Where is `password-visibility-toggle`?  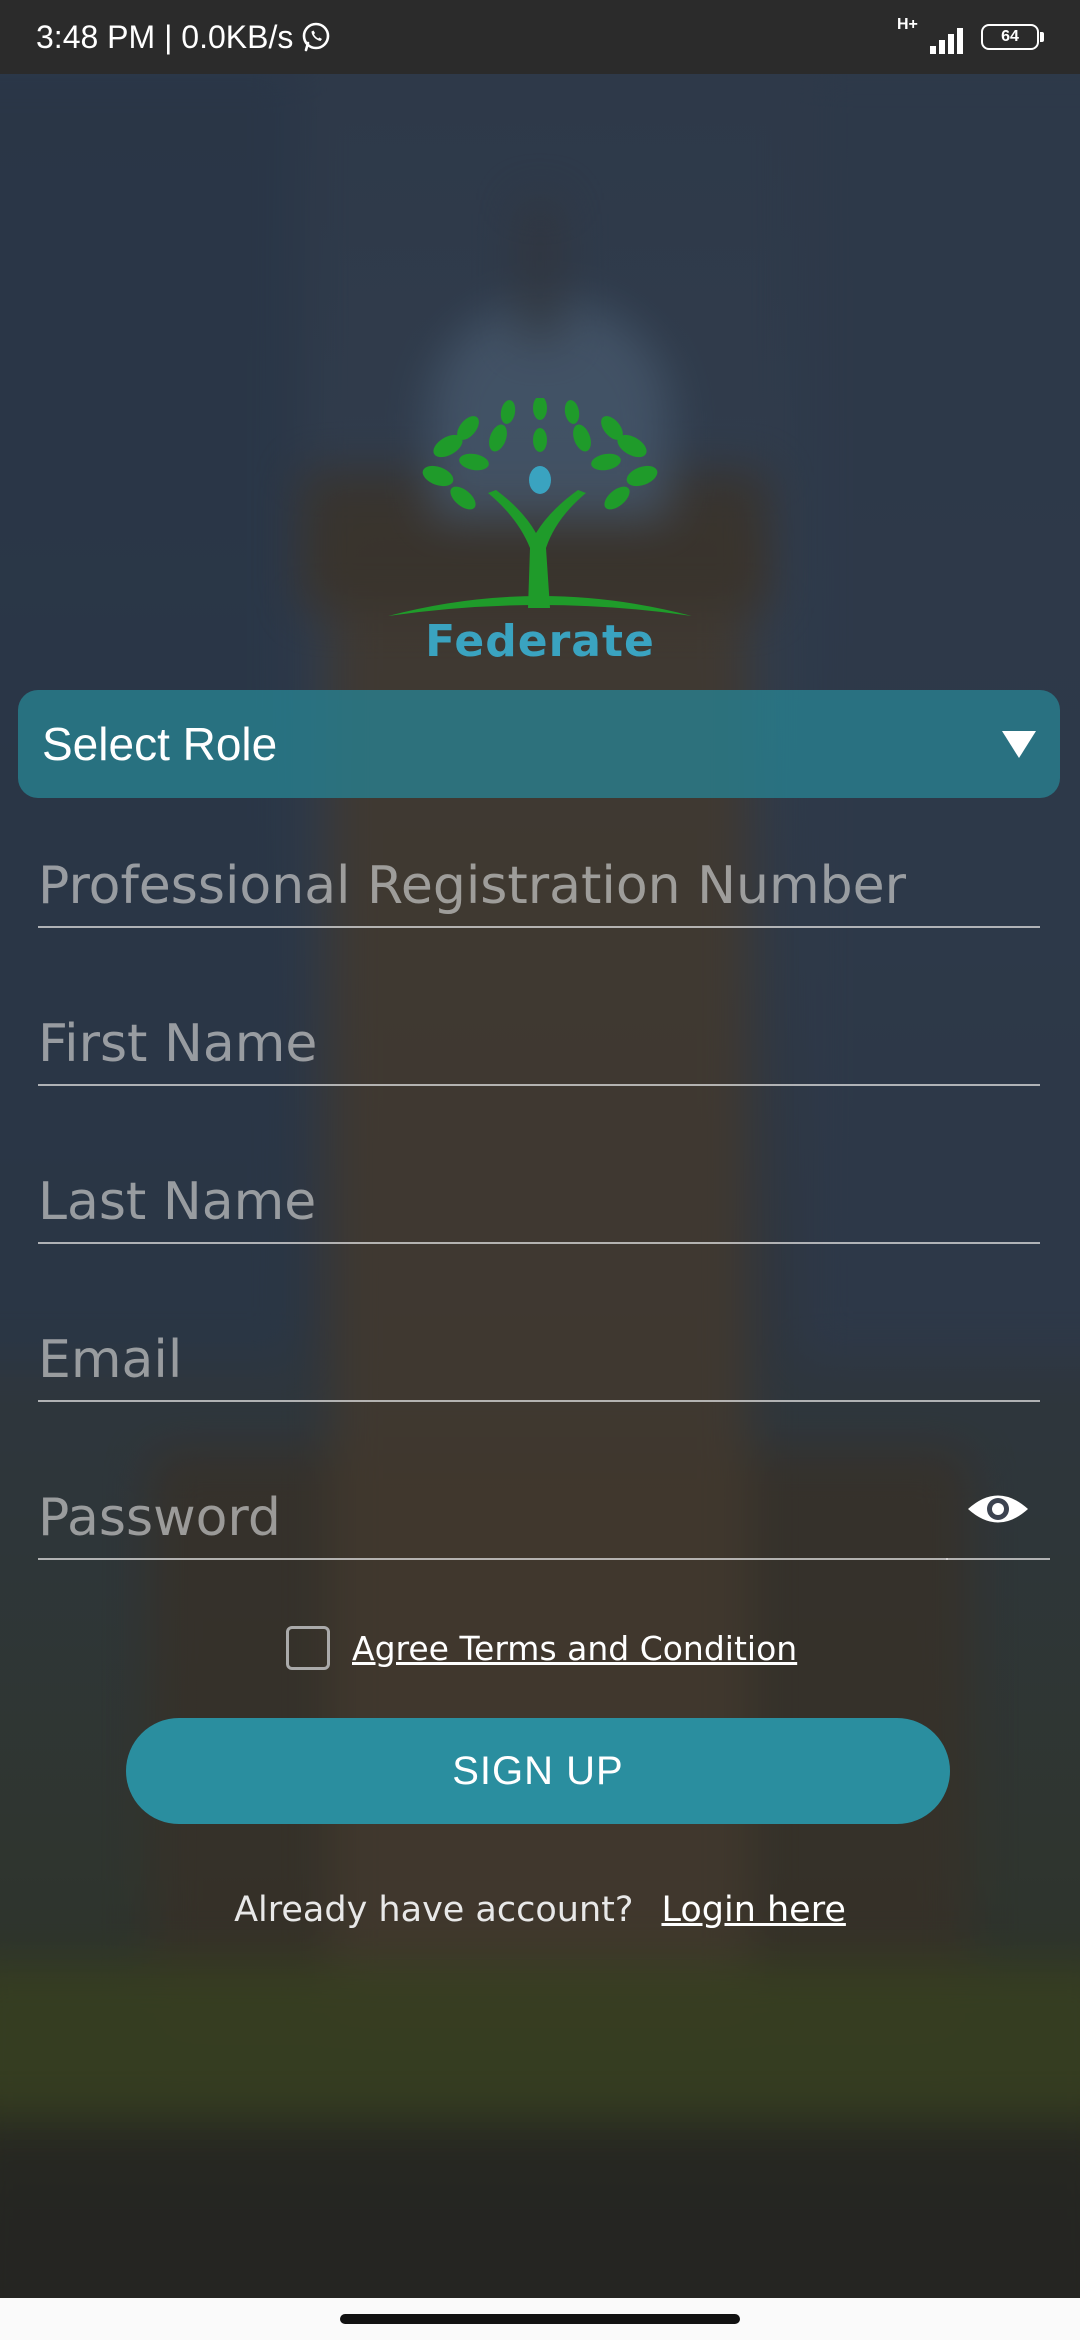 password-visibility-toggle is located at coordinates (998, 1510).